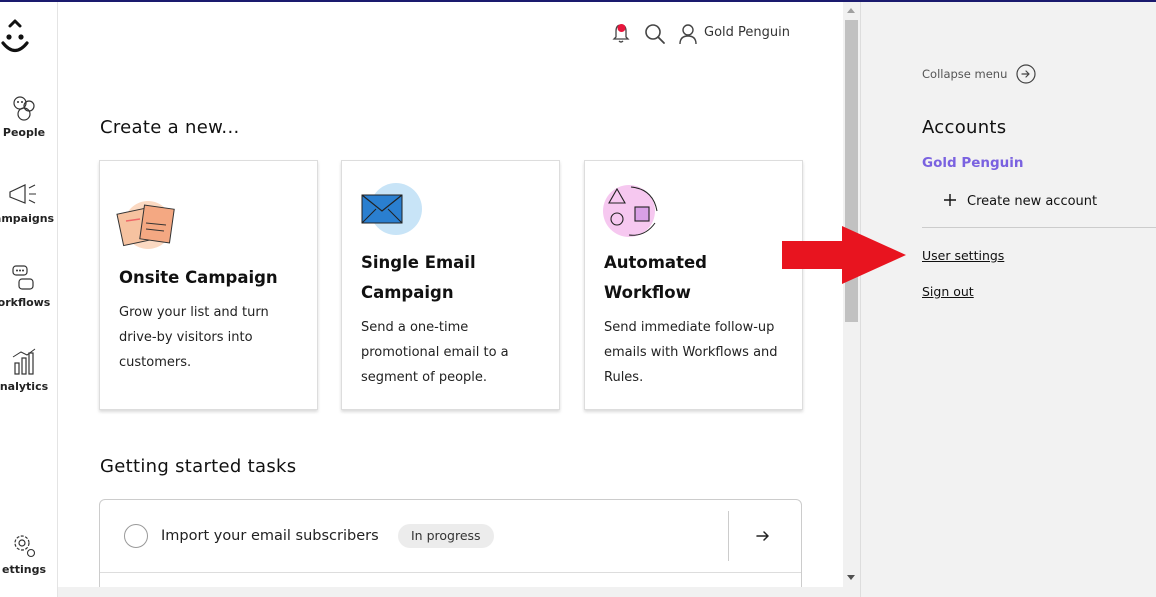 This screenshot has width=1156, height=597. Describe the element at coordinates (948, 291) in the screenshot. I see `sign-out-link: Sign out` at that location.